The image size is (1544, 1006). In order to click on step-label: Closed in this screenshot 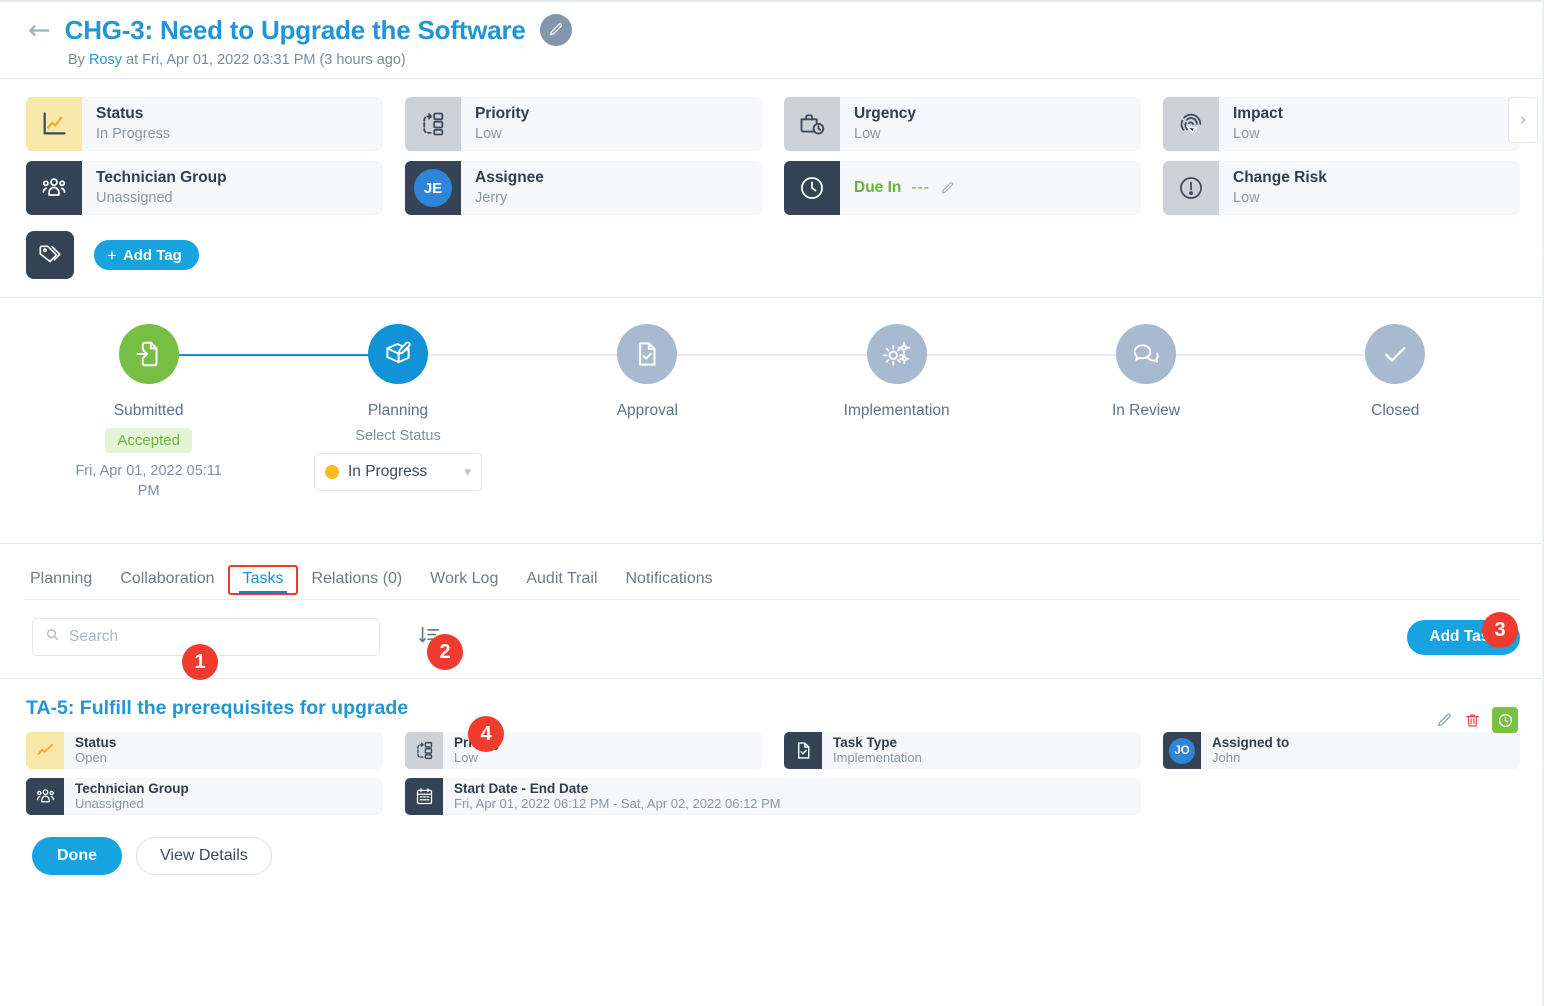, I will do `click(1395, 410)`.